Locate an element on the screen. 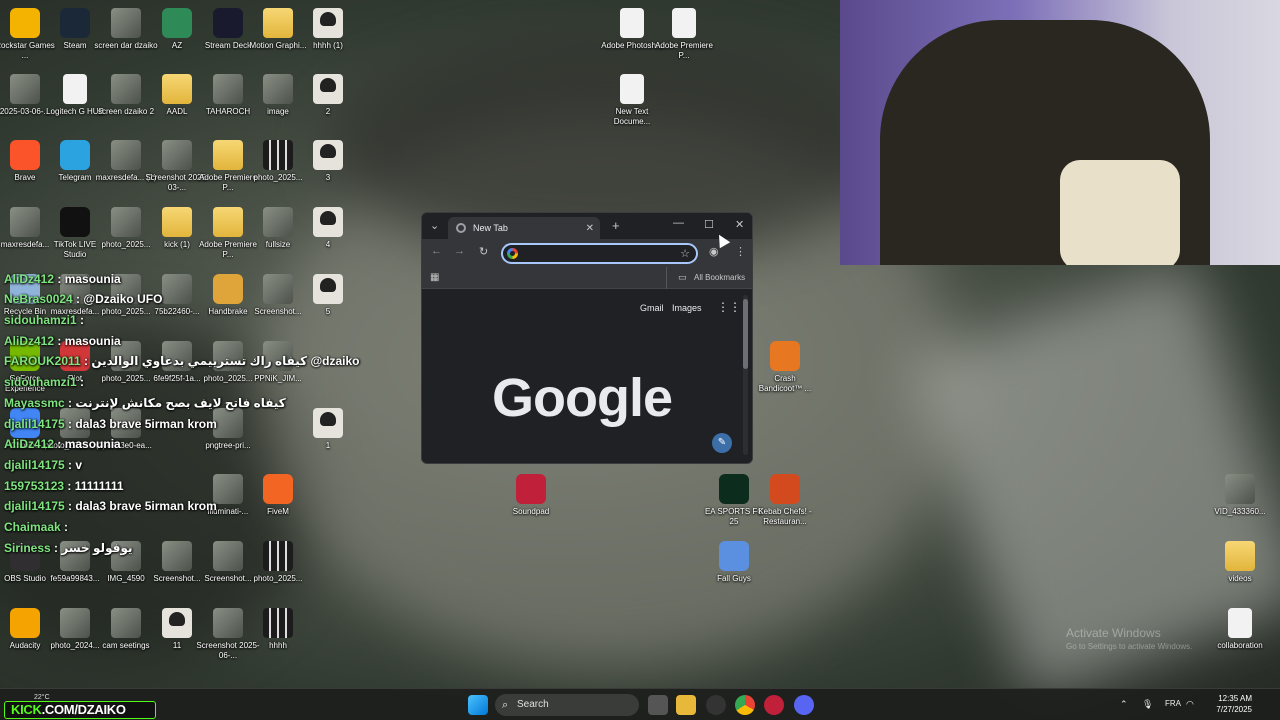 This screenshot has height=720, width=1280. chrome-tab-icon is located at coordinates (461, 228).